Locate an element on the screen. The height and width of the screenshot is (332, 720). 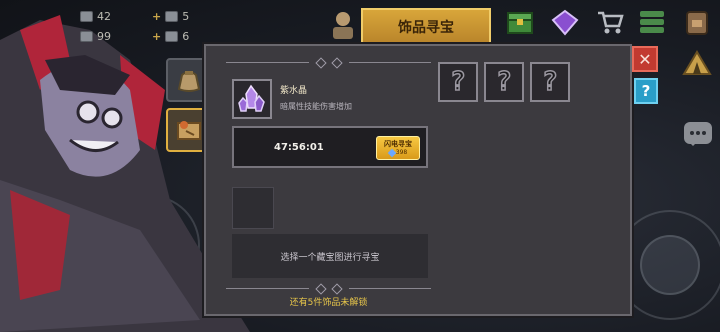
tab-label: 饰品寻宝 is located at coordinates (426, 28).